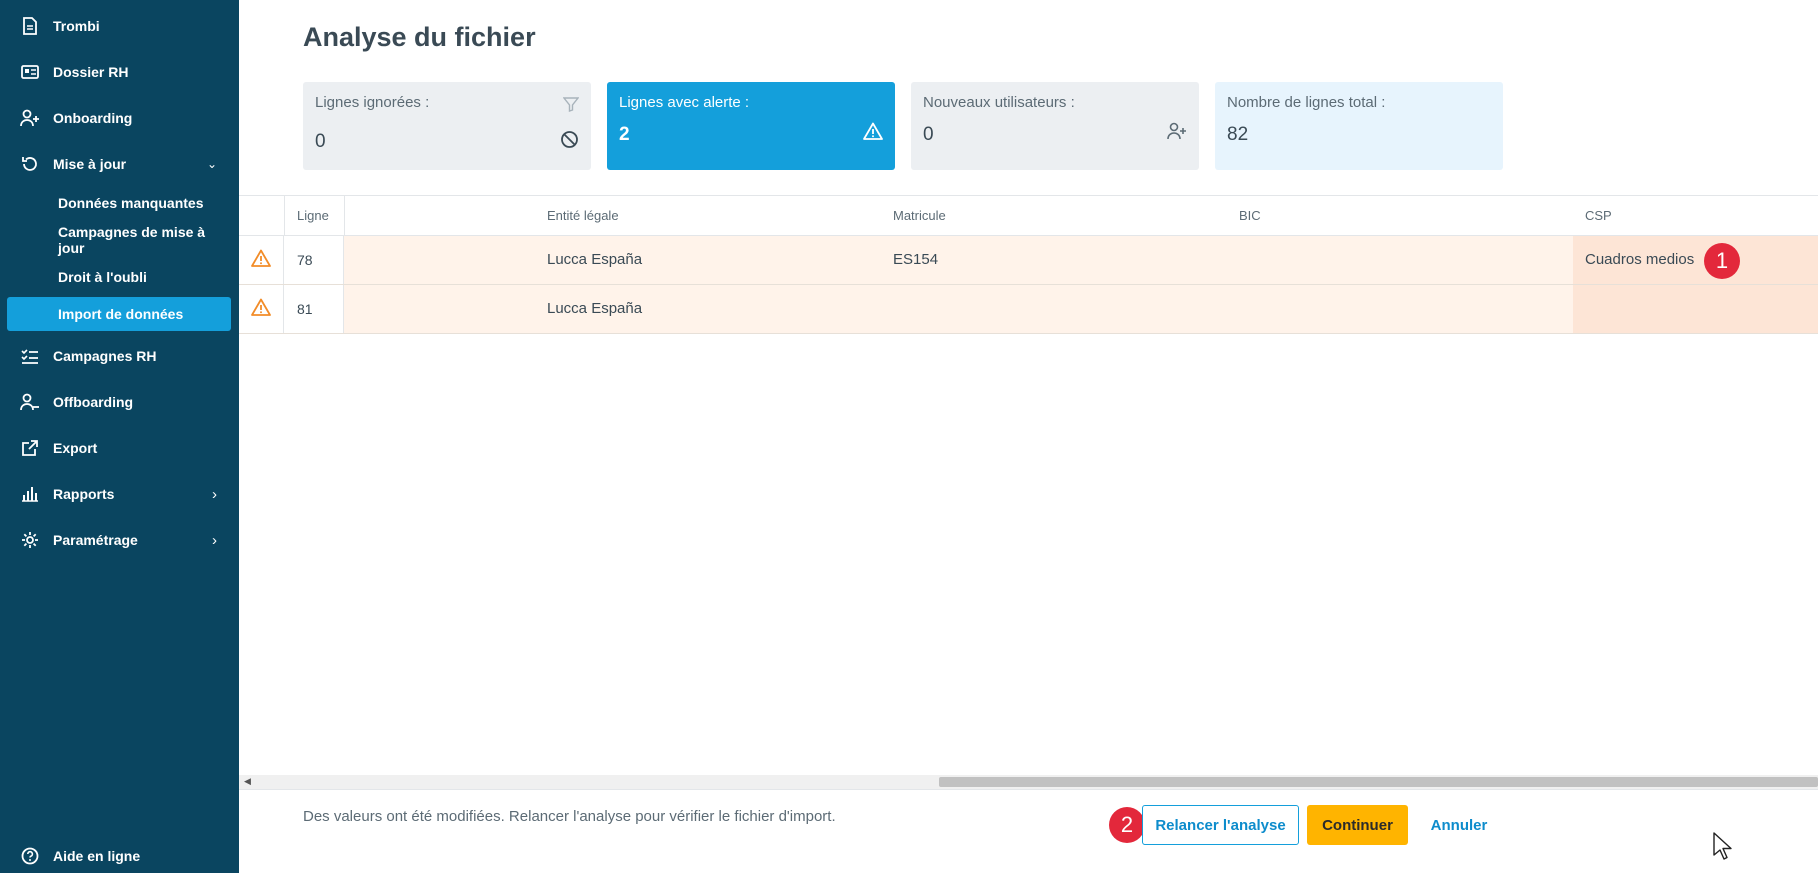 This screenshot has width=1818, height=873. What do you see at coordinates (1639, 259) in the screenshot?
I see `cell-csp: Cuadros medios` at bounding box center [1639, 259].